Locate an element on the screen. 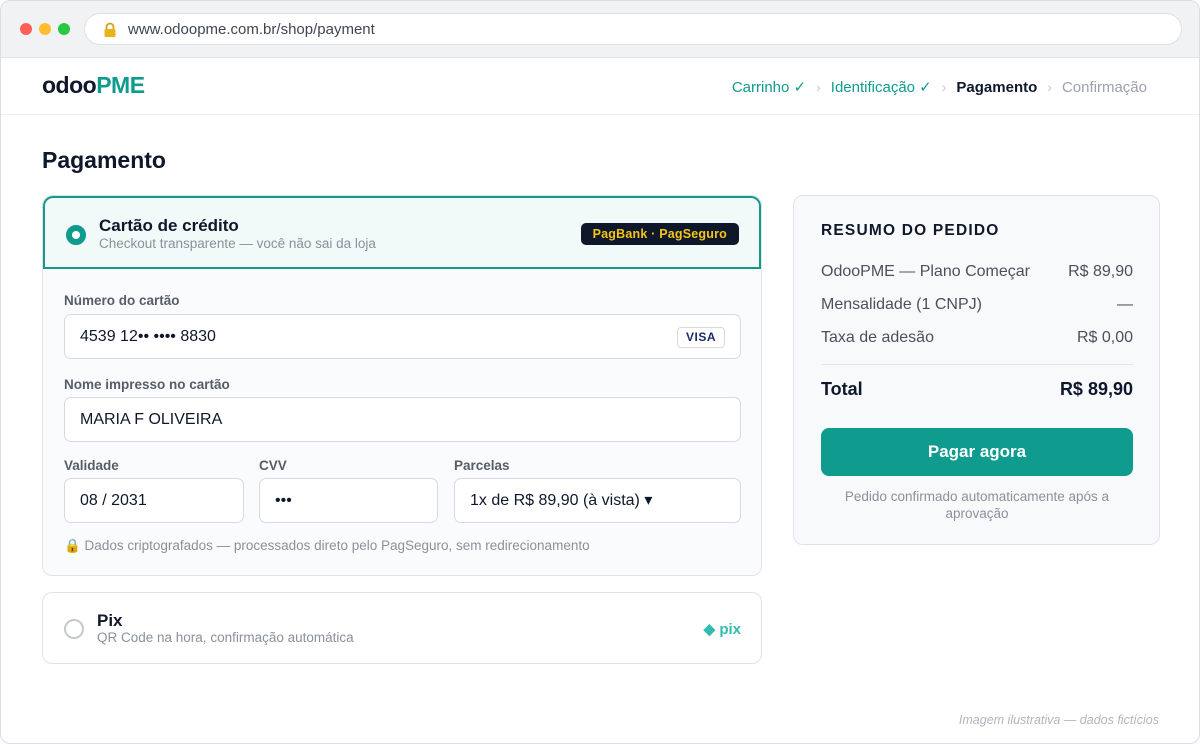 The image size is (1200, 744). cvv-value: ••• is located at coordinates (283, 500).